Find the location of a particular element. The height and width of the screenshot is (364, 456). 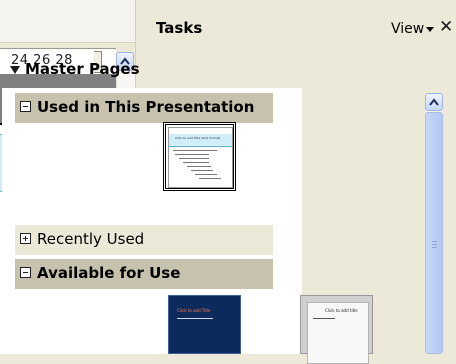

tasks-scrollbar-thumb is located at coordinates (434, 233).